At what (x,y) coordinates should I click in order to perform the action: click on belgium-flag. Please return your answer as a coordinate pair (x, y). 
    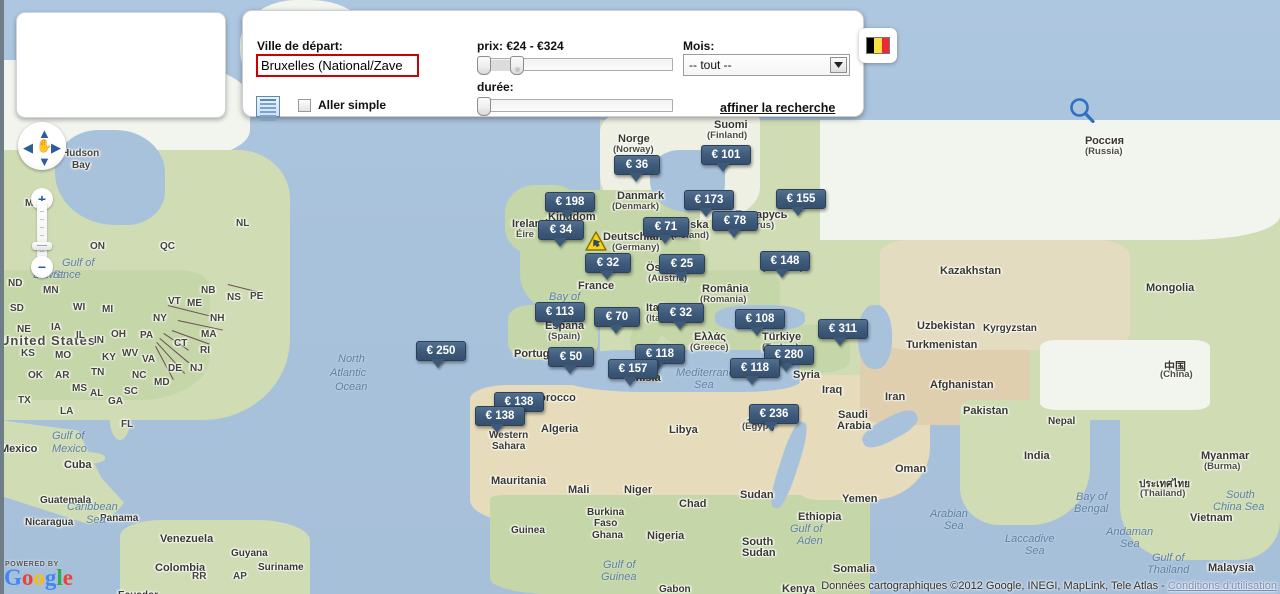
    Looking at the image, I should click on (878, 45).